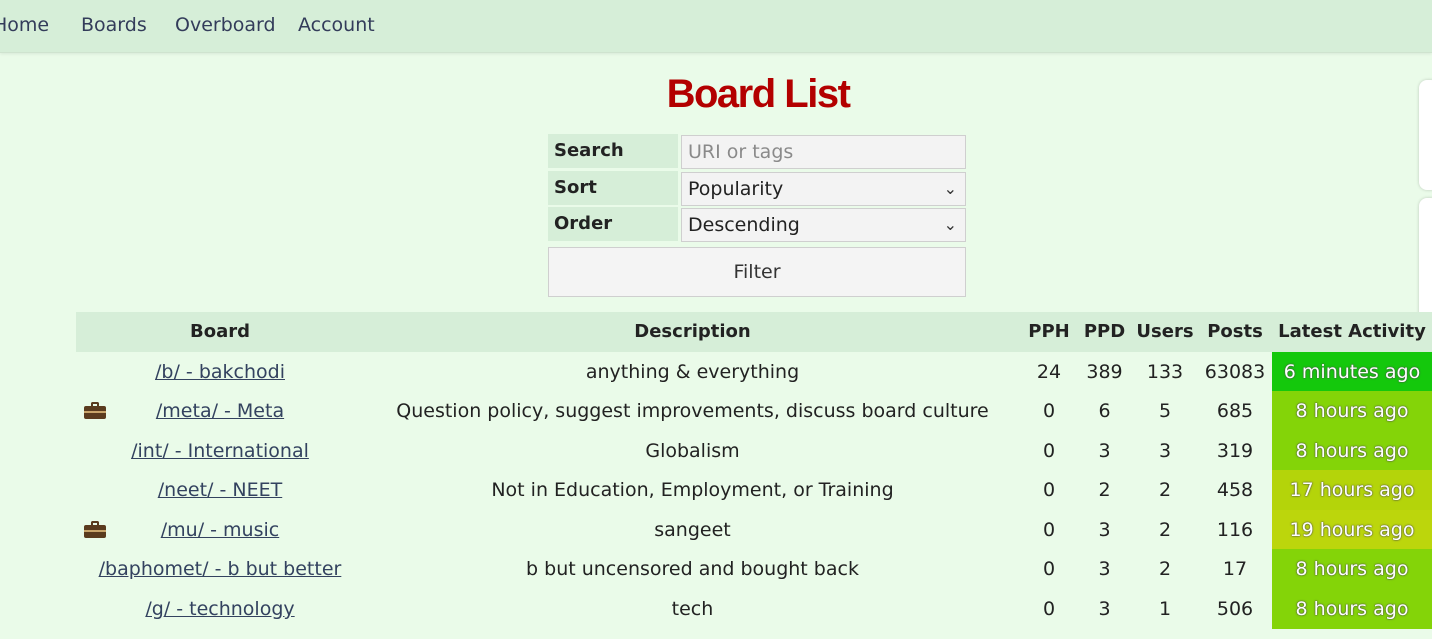 The width and height of the screenshot is (1432, 639). Describe the element at coordinates (692, 530) in the screenshot. I see `cell-description: sangeet` at that location.